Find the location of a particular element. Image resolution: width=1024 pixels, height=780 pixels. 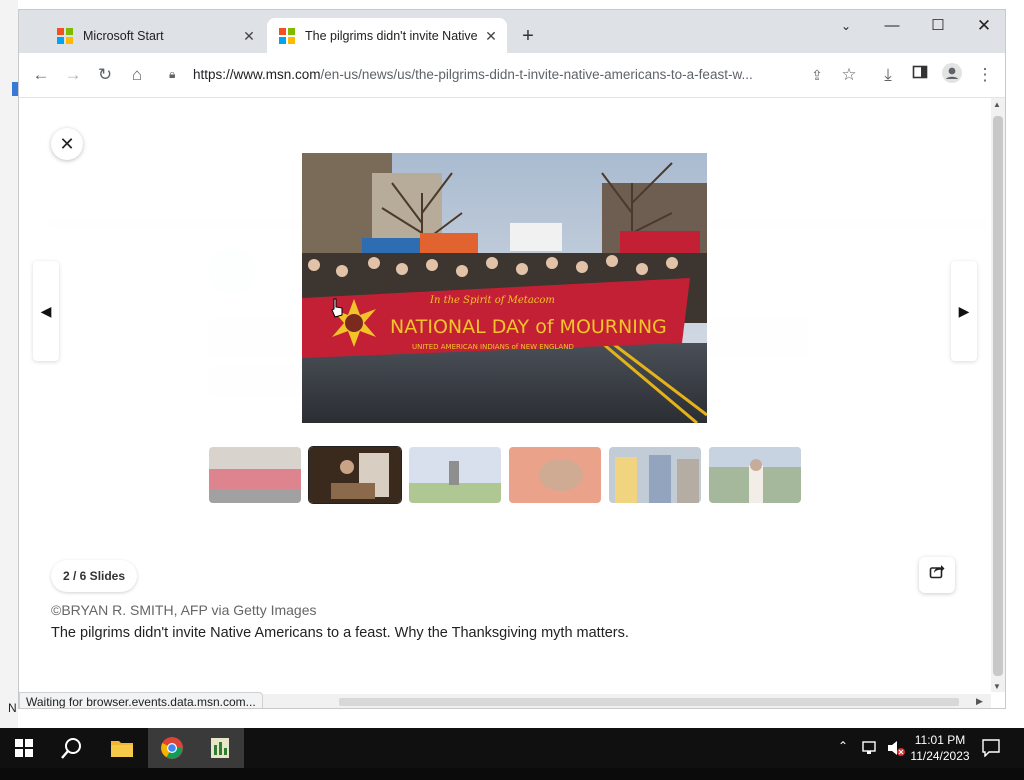

share-button is located at coordinates (937, 575).